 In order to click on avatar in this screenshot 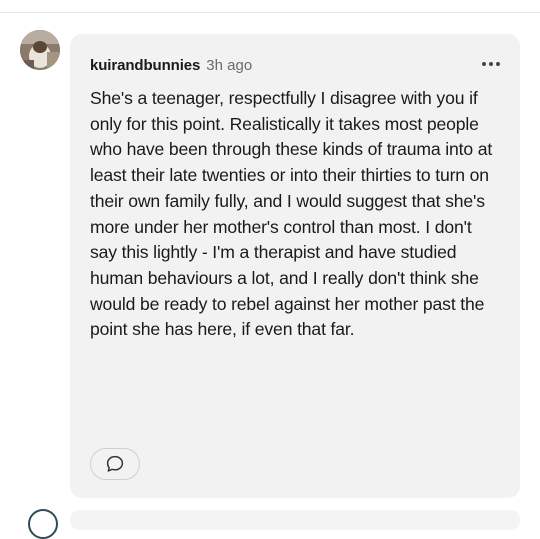, I will do `click(40, 50)`.